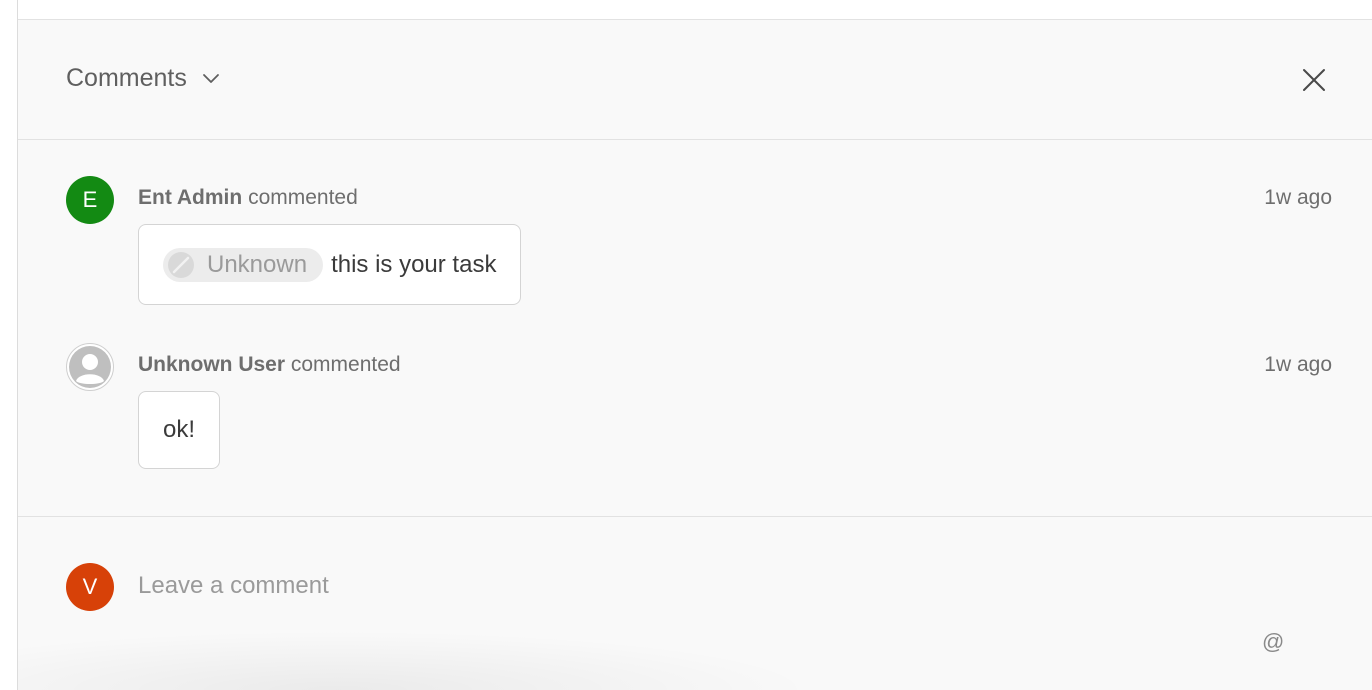 This screenshot has width=1372, height=690. What do you see at coordinates (330, 264) in the screenshot?
I see `comment-bubble: Unknown this is your task` at bounding box center [330, 264].